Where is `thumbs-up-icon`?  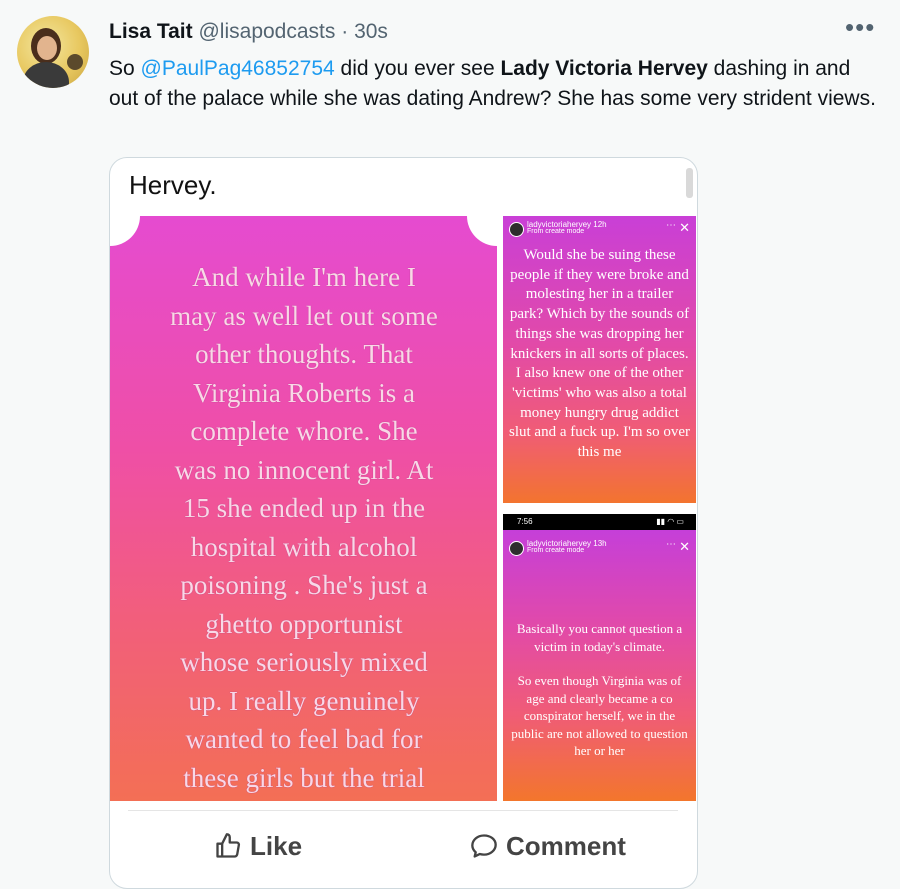 thumbs-up-icon is located at coordinates (228, 845).